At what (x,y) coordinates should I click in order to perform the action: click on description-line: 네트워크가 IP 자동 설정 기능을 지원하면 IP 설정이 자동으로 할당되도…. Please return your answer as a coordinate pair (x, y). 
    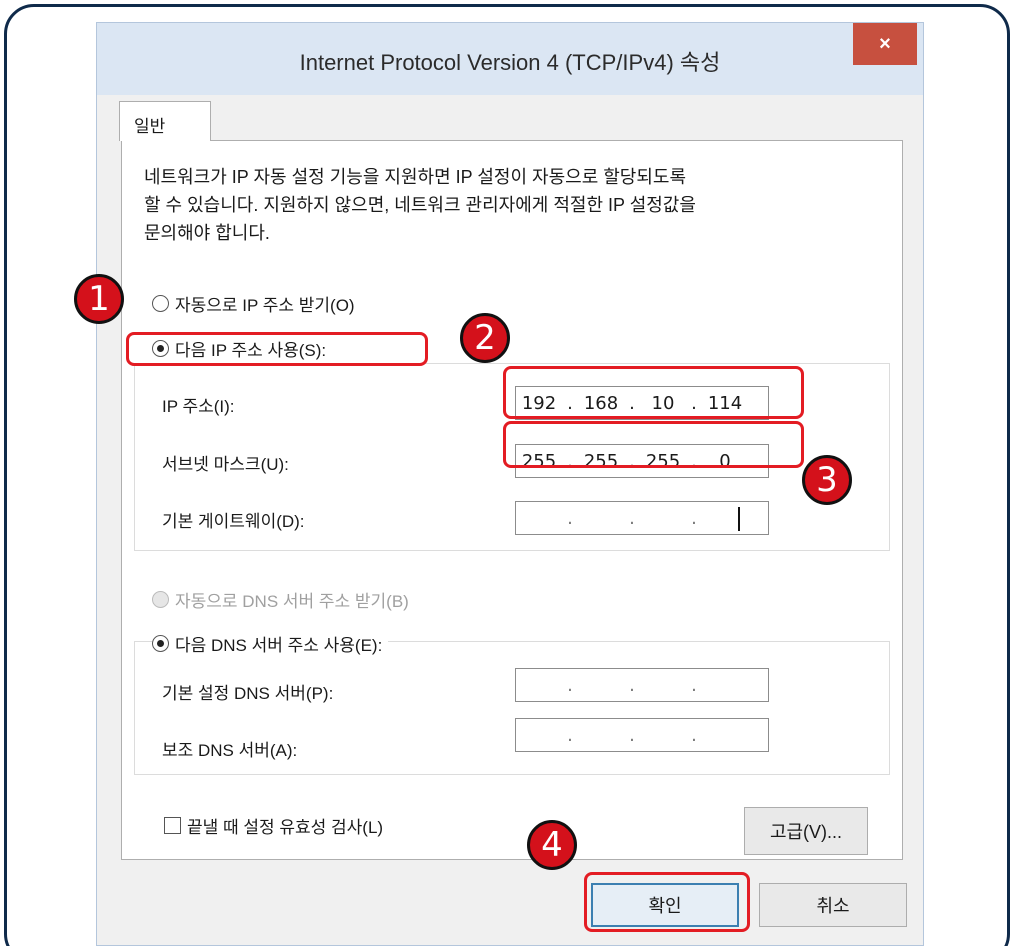
    Looking at the image, I should click on (415, 177).